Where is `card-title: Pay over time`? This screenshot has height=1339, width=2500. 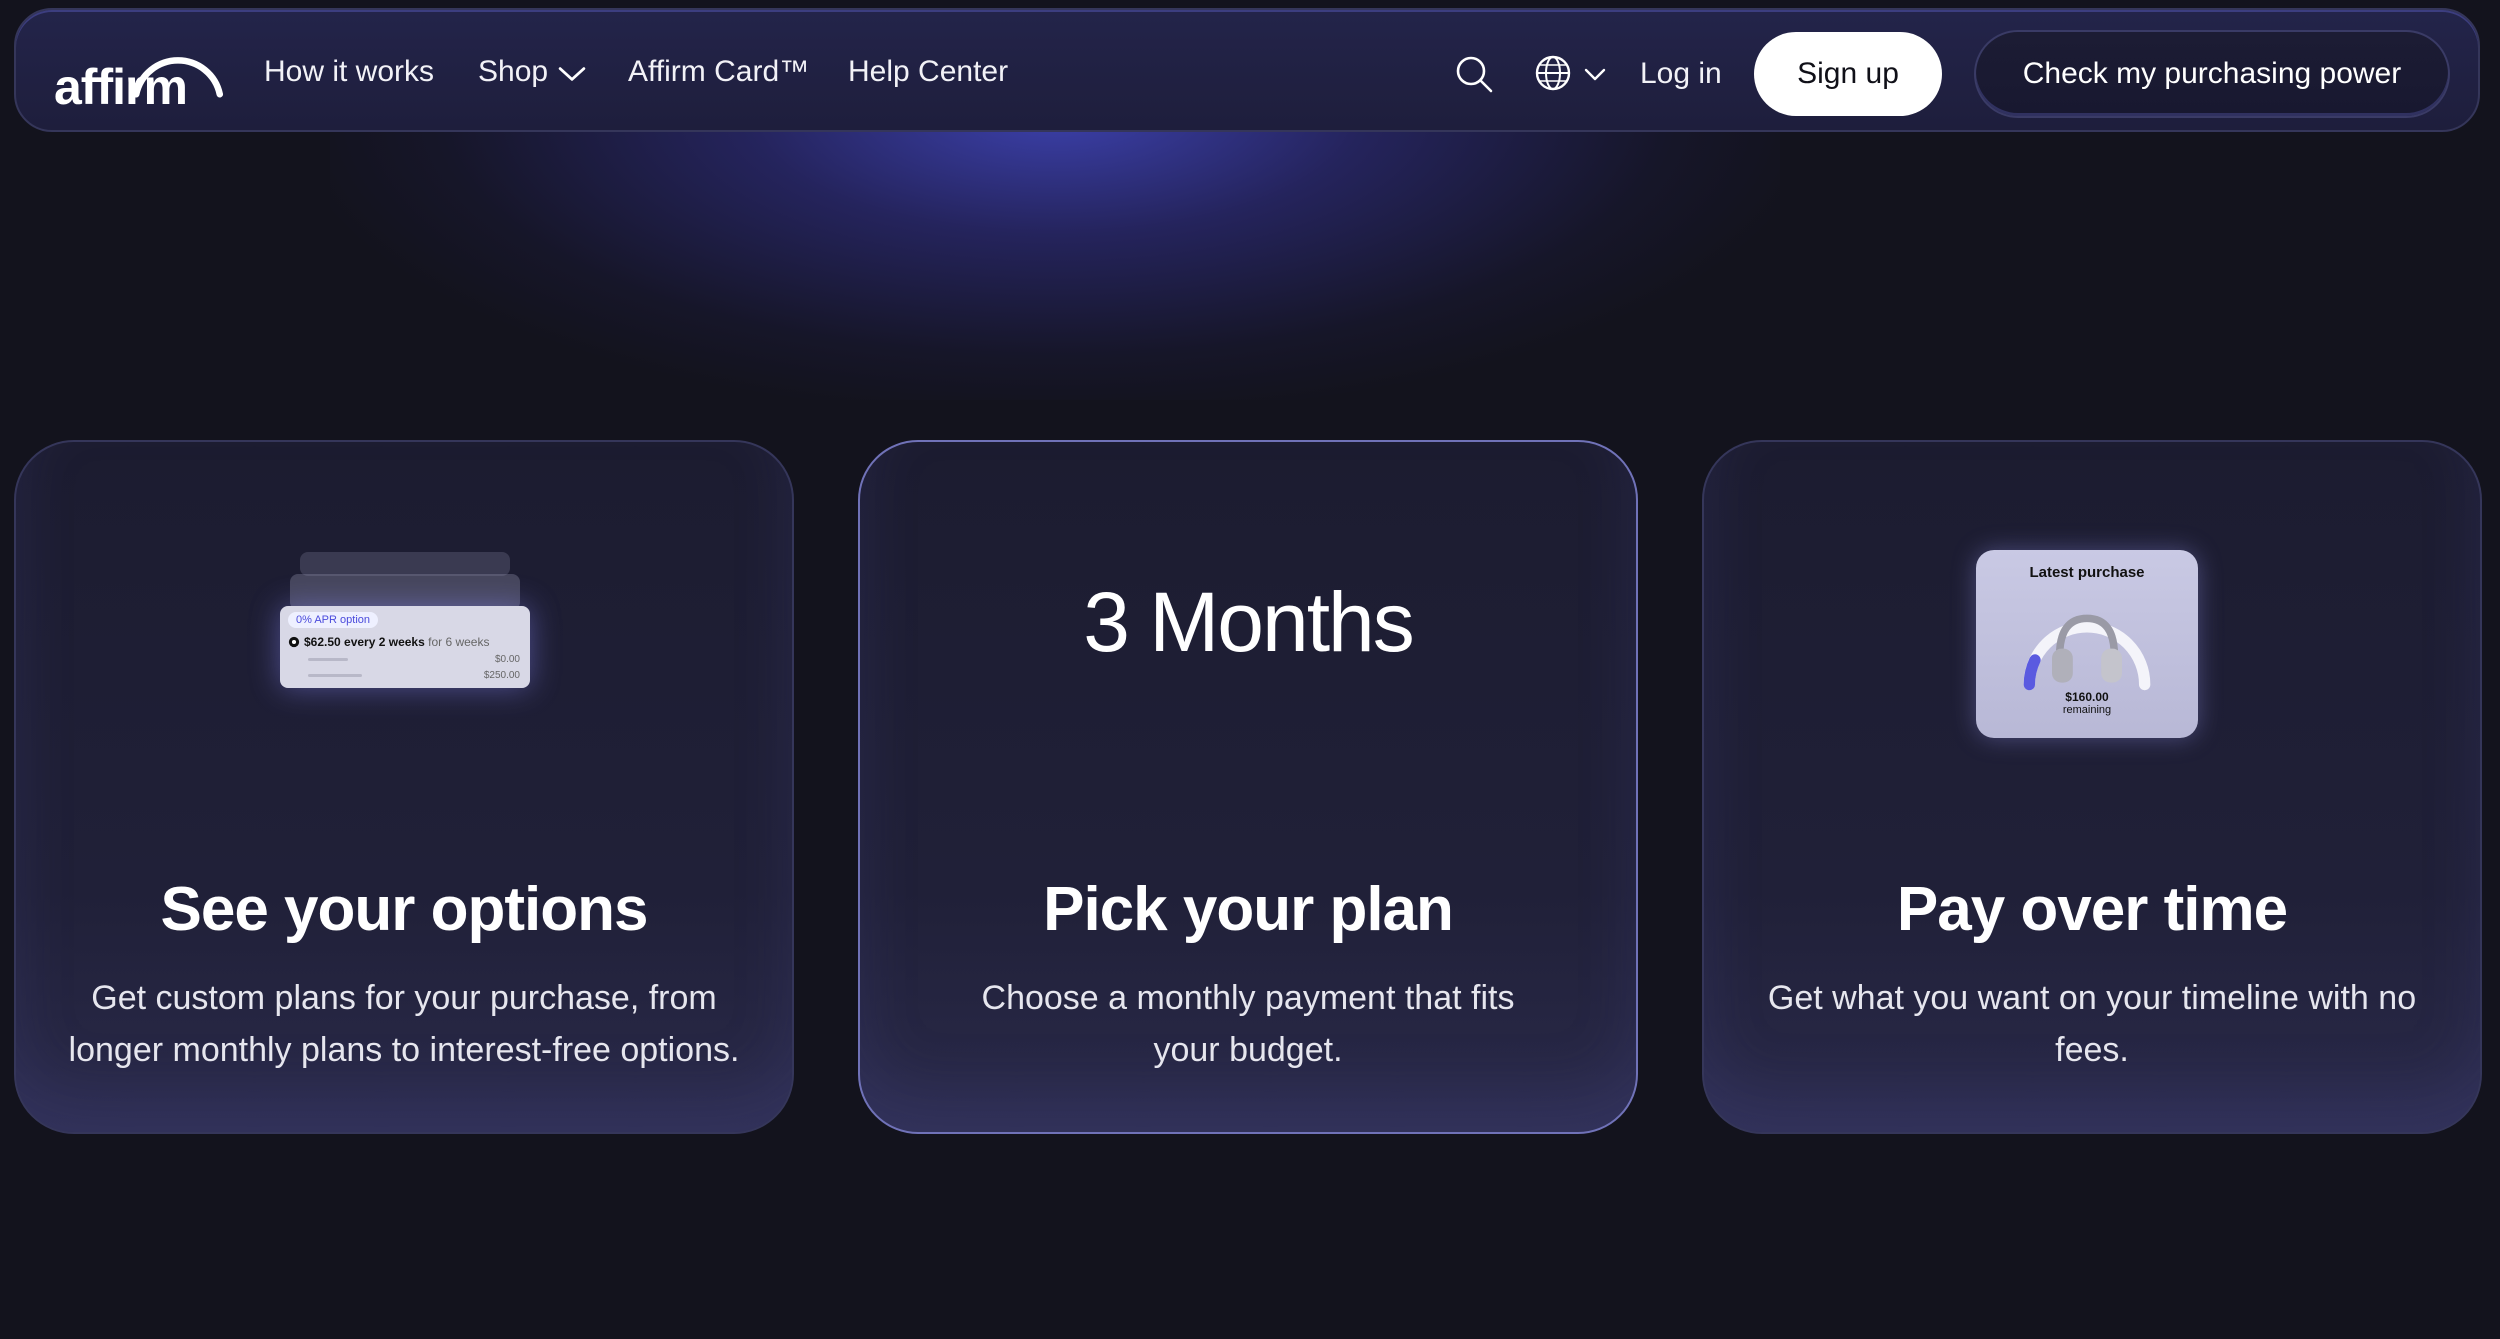 card-title: Pay over time is located at coordinates (2092, 909).